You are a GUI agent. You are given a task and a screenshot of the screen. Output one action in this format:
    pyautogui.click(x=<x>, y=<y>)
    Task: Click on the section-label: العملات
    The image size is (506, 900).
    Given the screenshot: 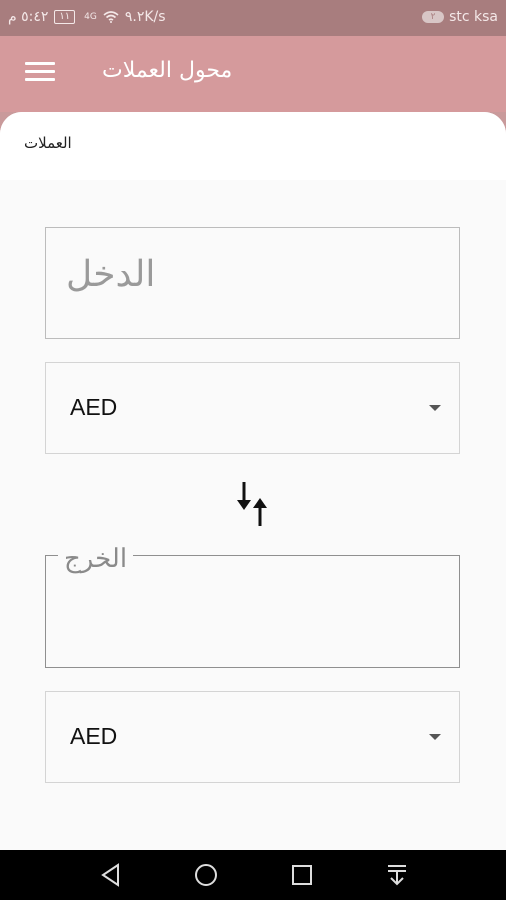 What is the action you would take?
    pyautogui.click(x=48, y=143)
    